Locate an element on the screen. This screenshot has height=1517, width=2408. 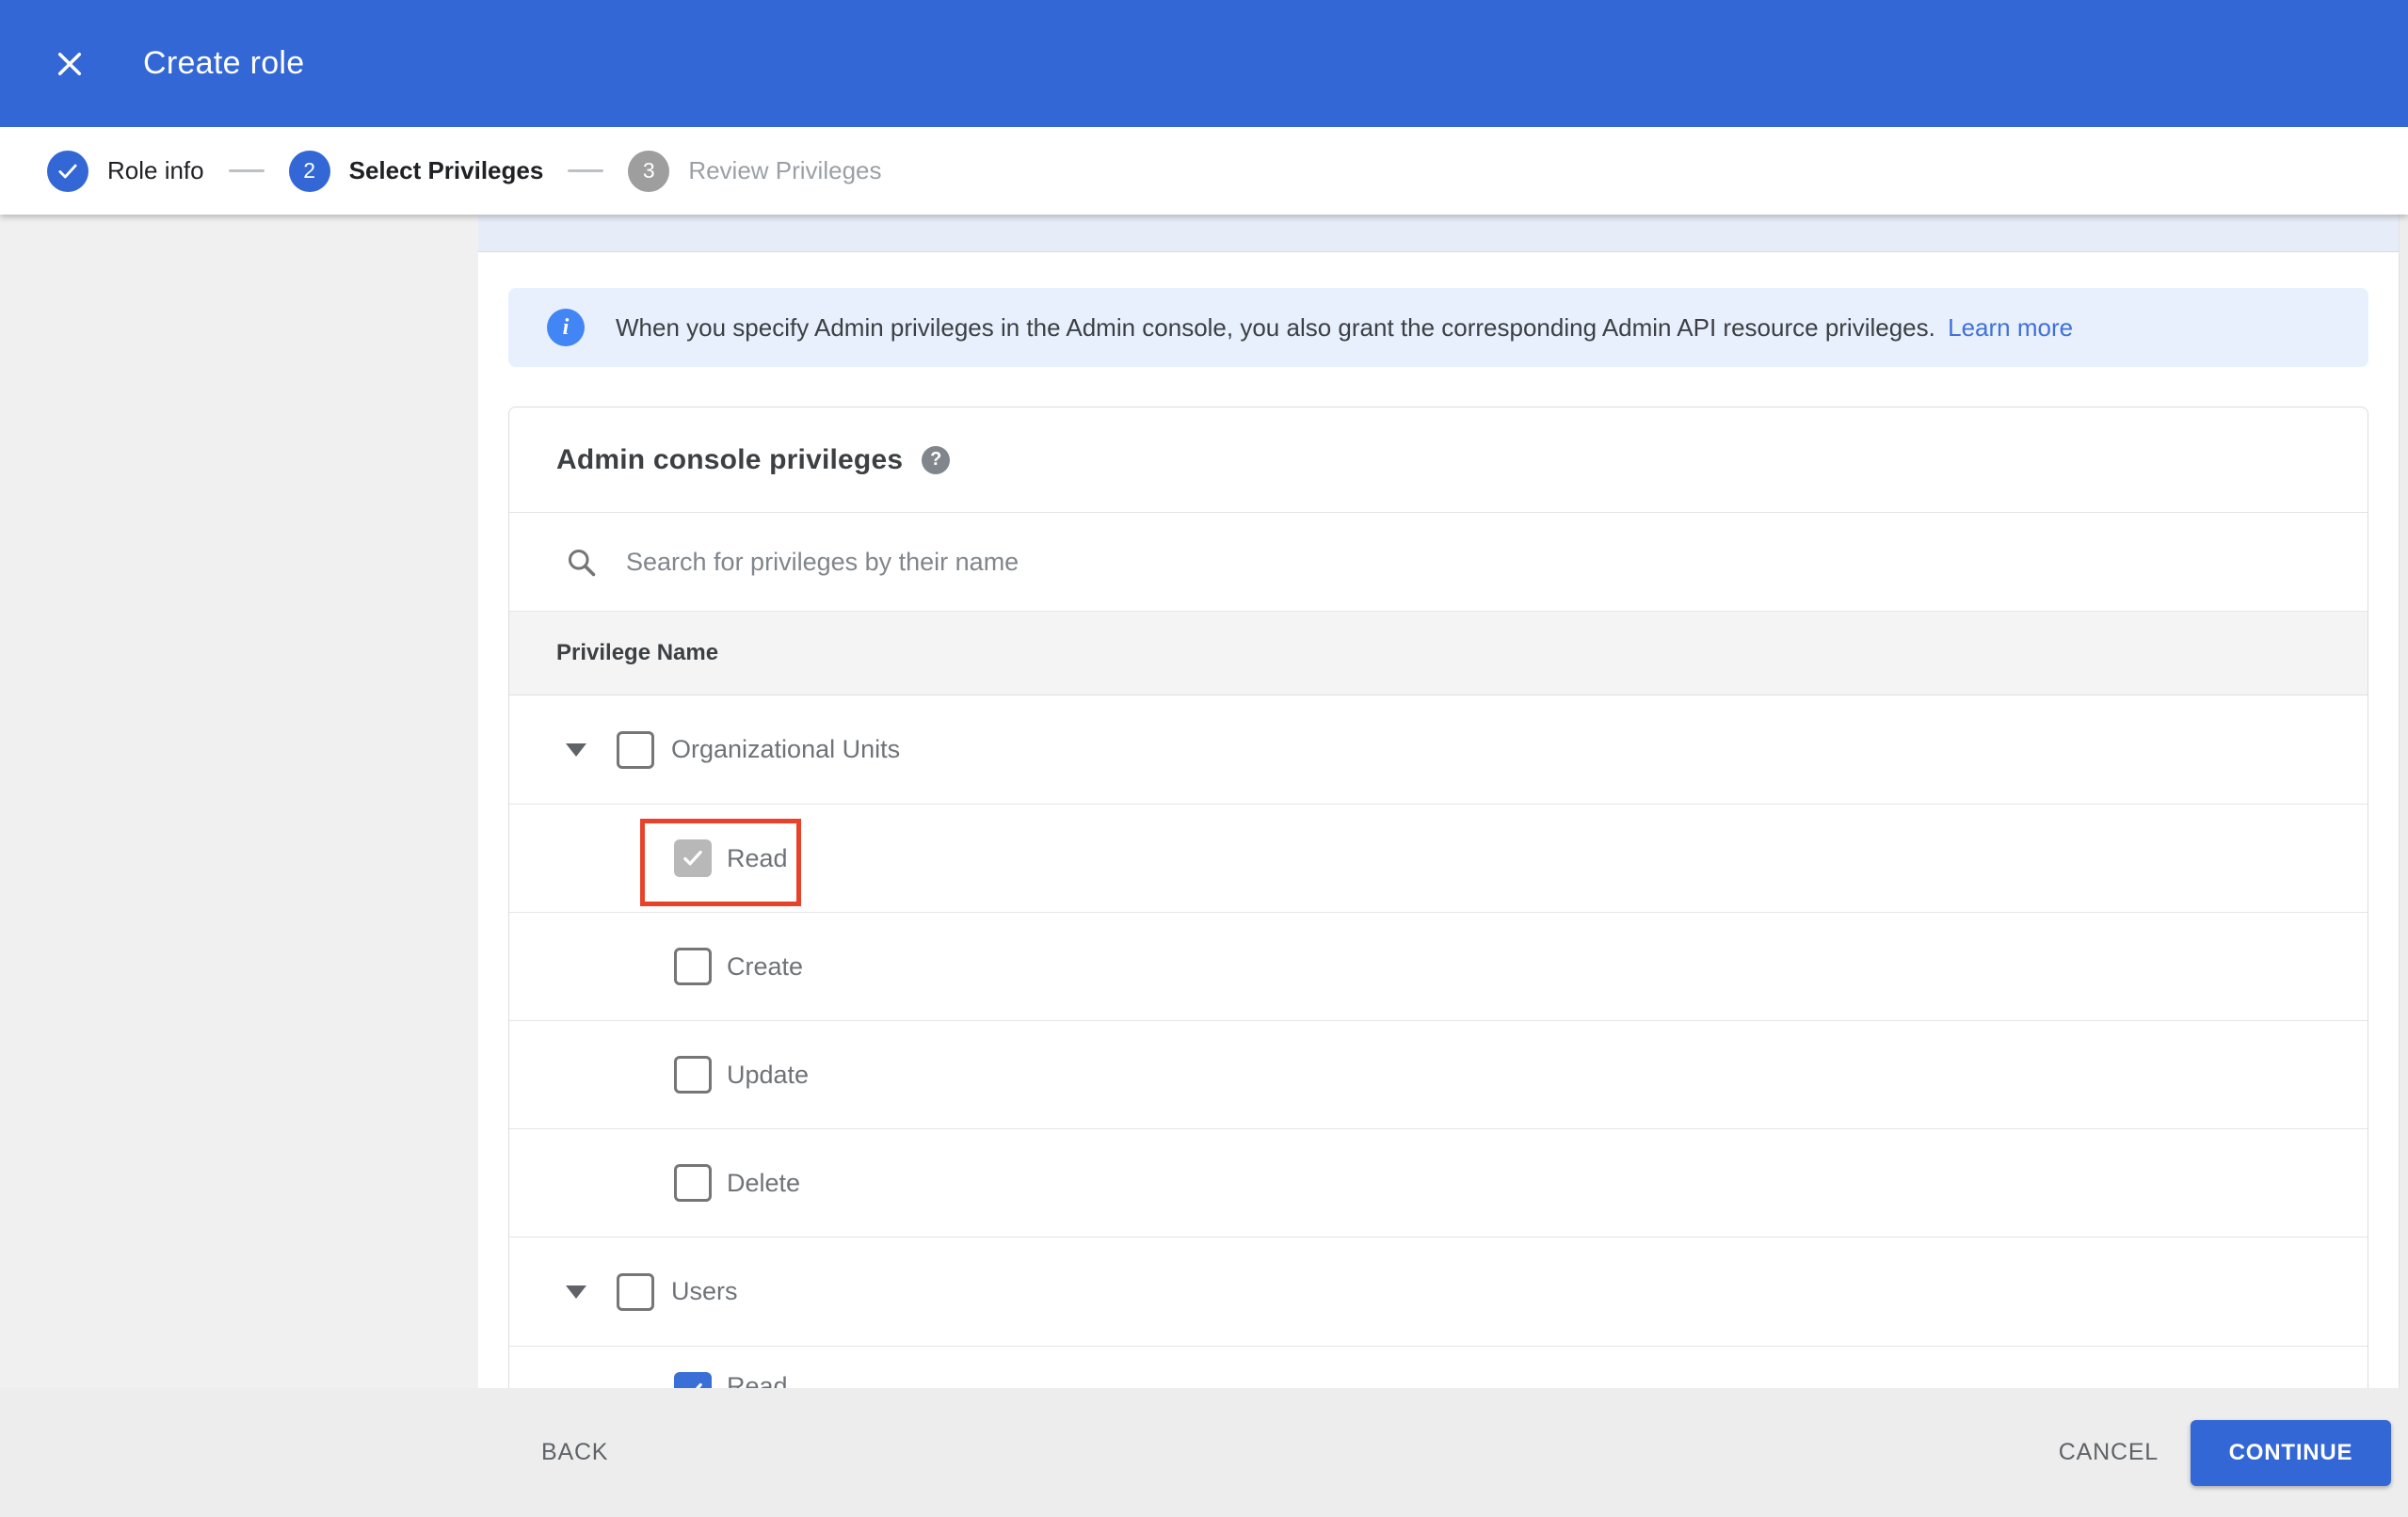
dialog-header: Create role is located at coordinates (1204, 63).